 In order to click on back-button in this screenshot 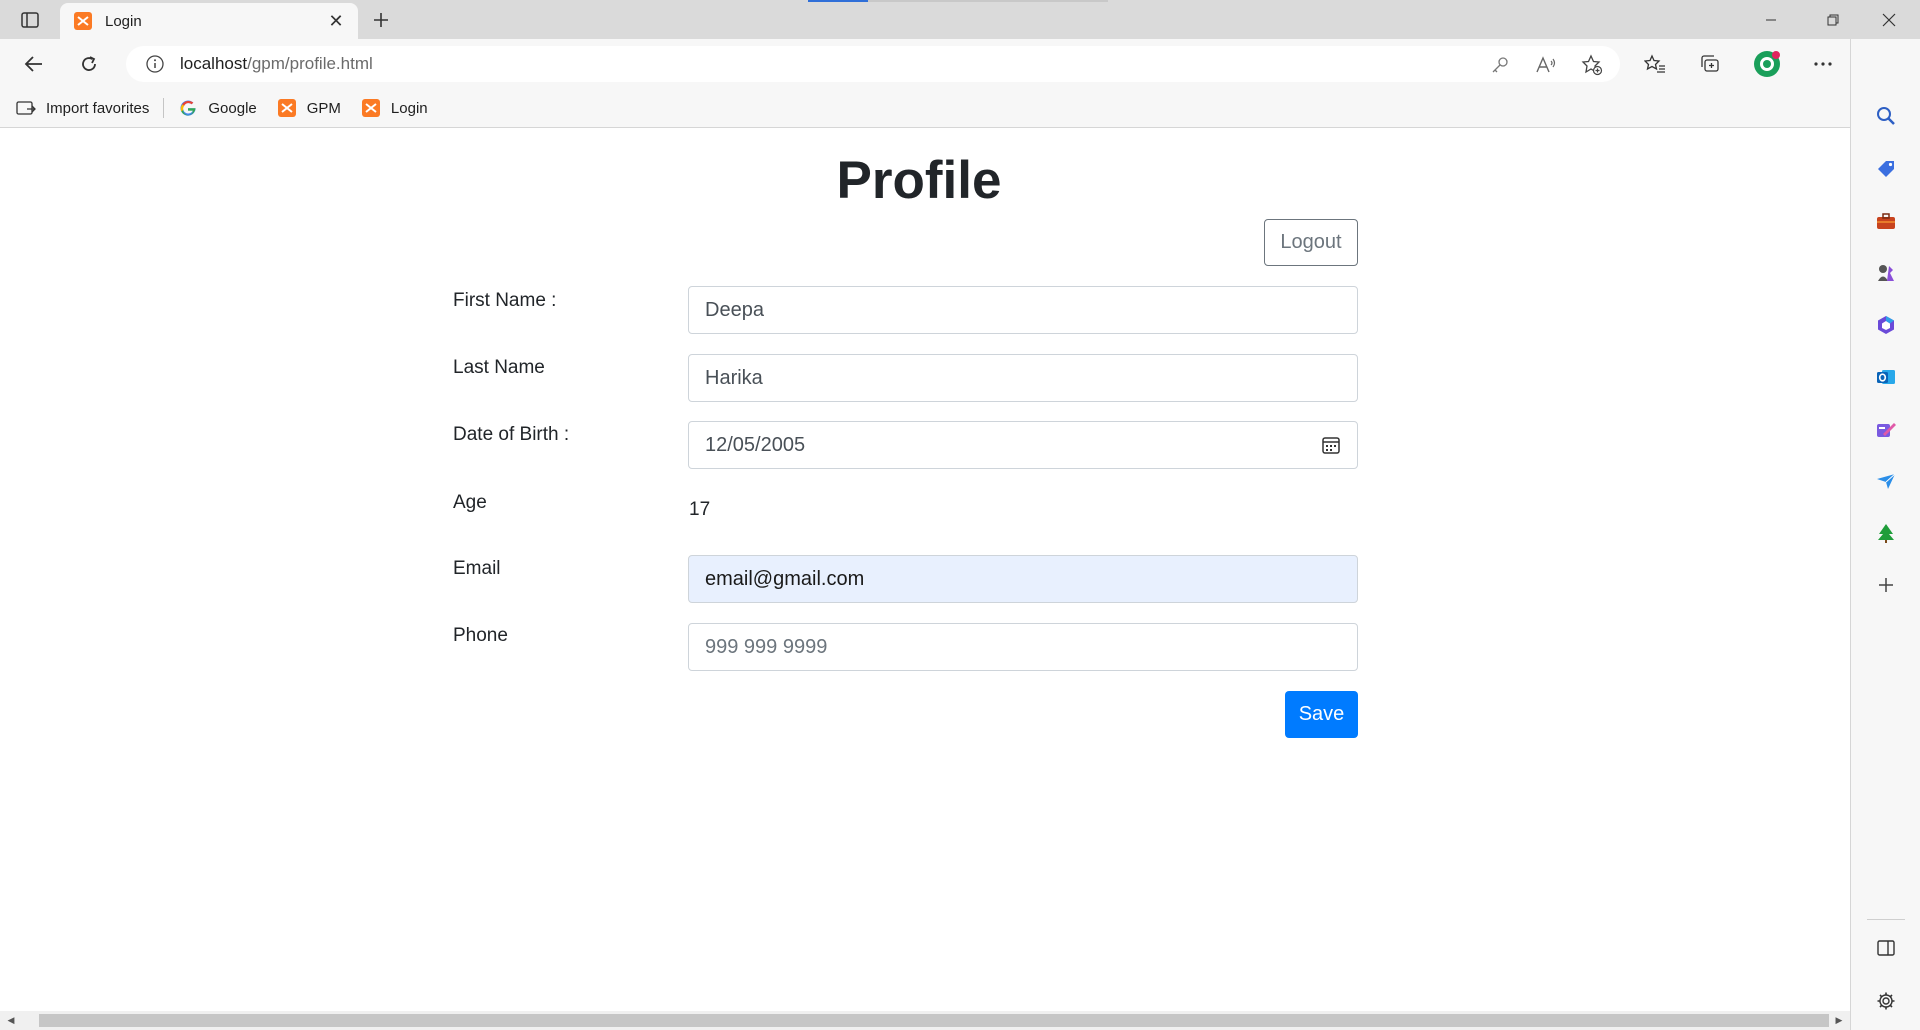, I will do `click(34, 64)`.